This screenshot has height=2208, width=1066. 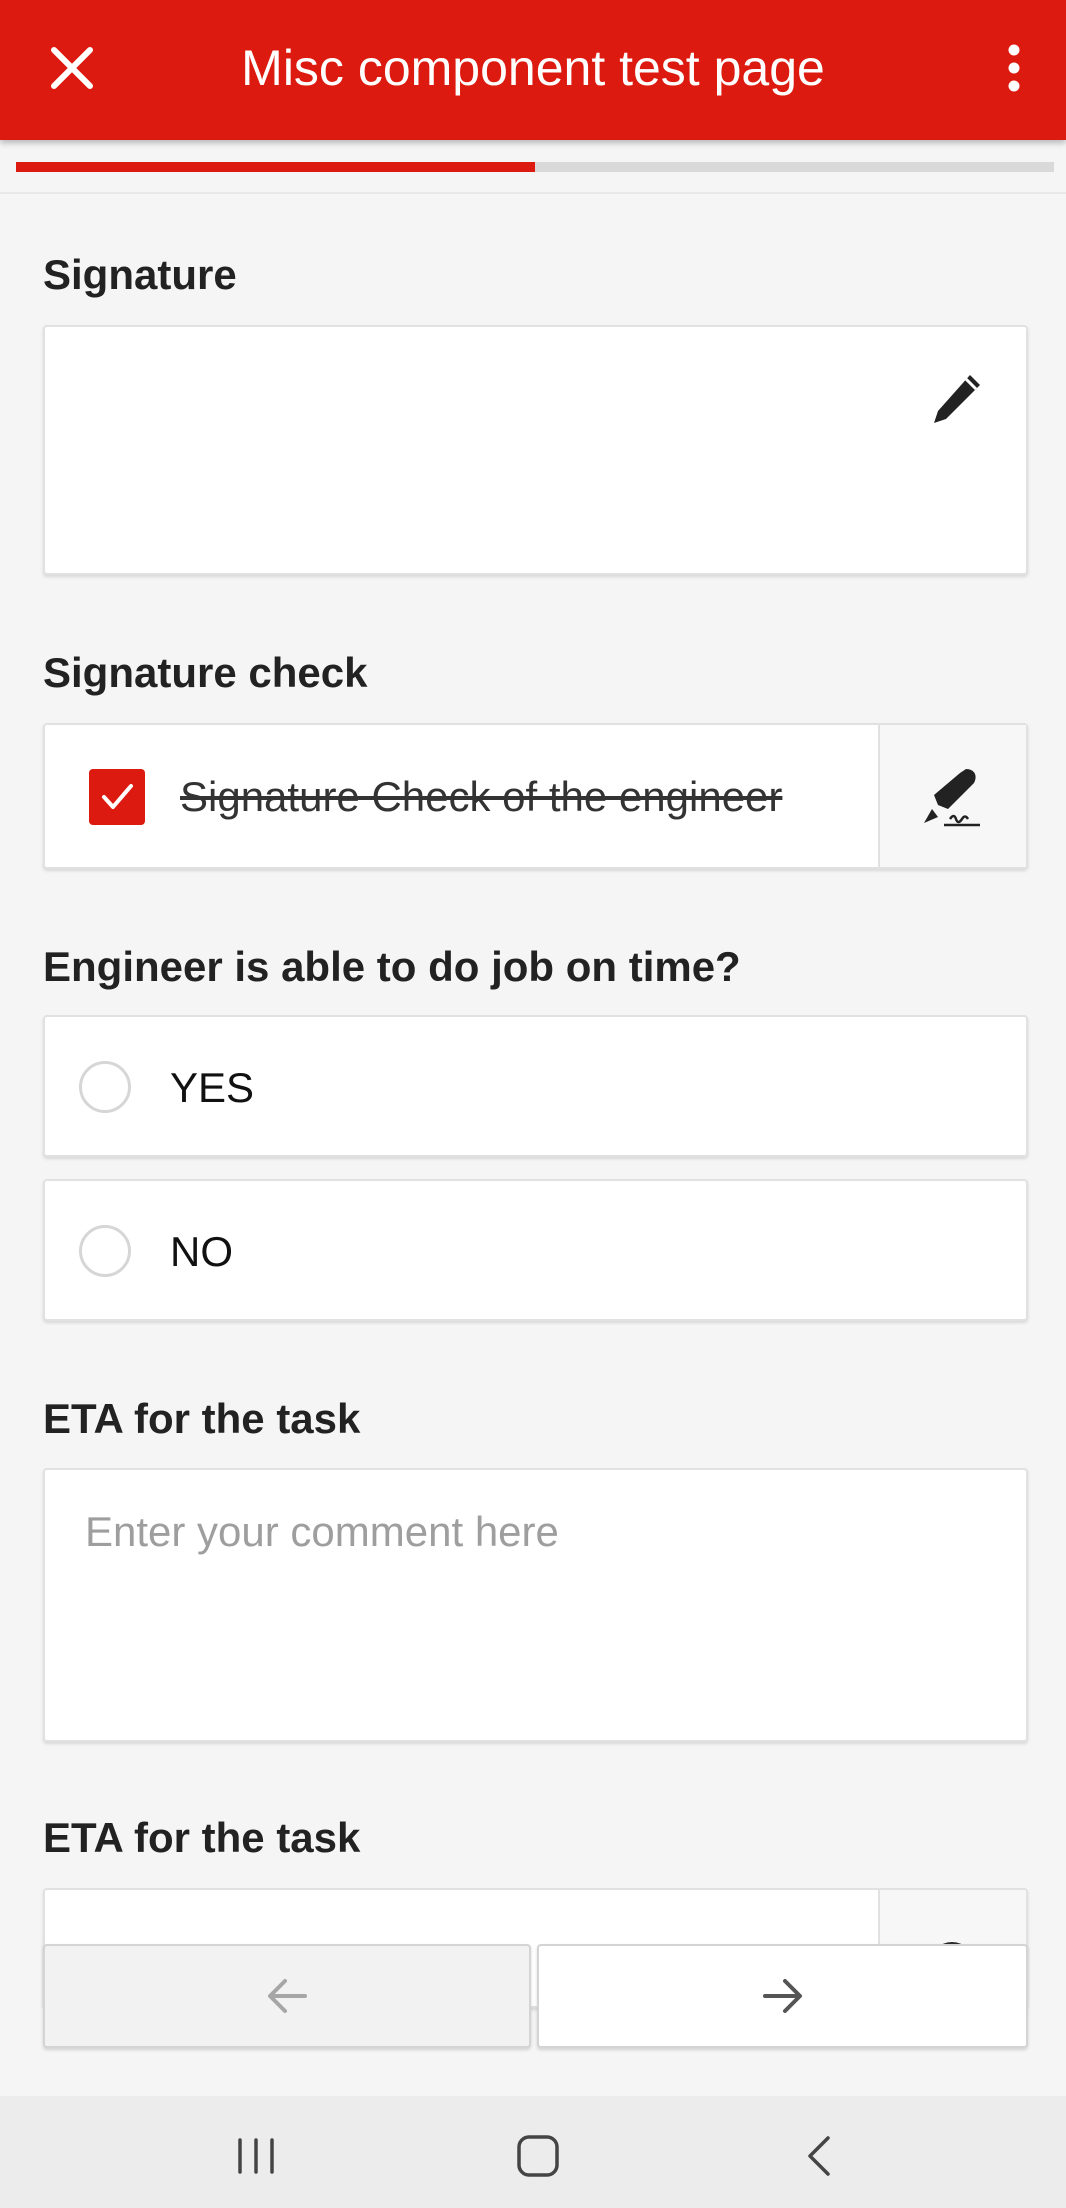 I want to click on previous-button, so click(x=287, y=1996).